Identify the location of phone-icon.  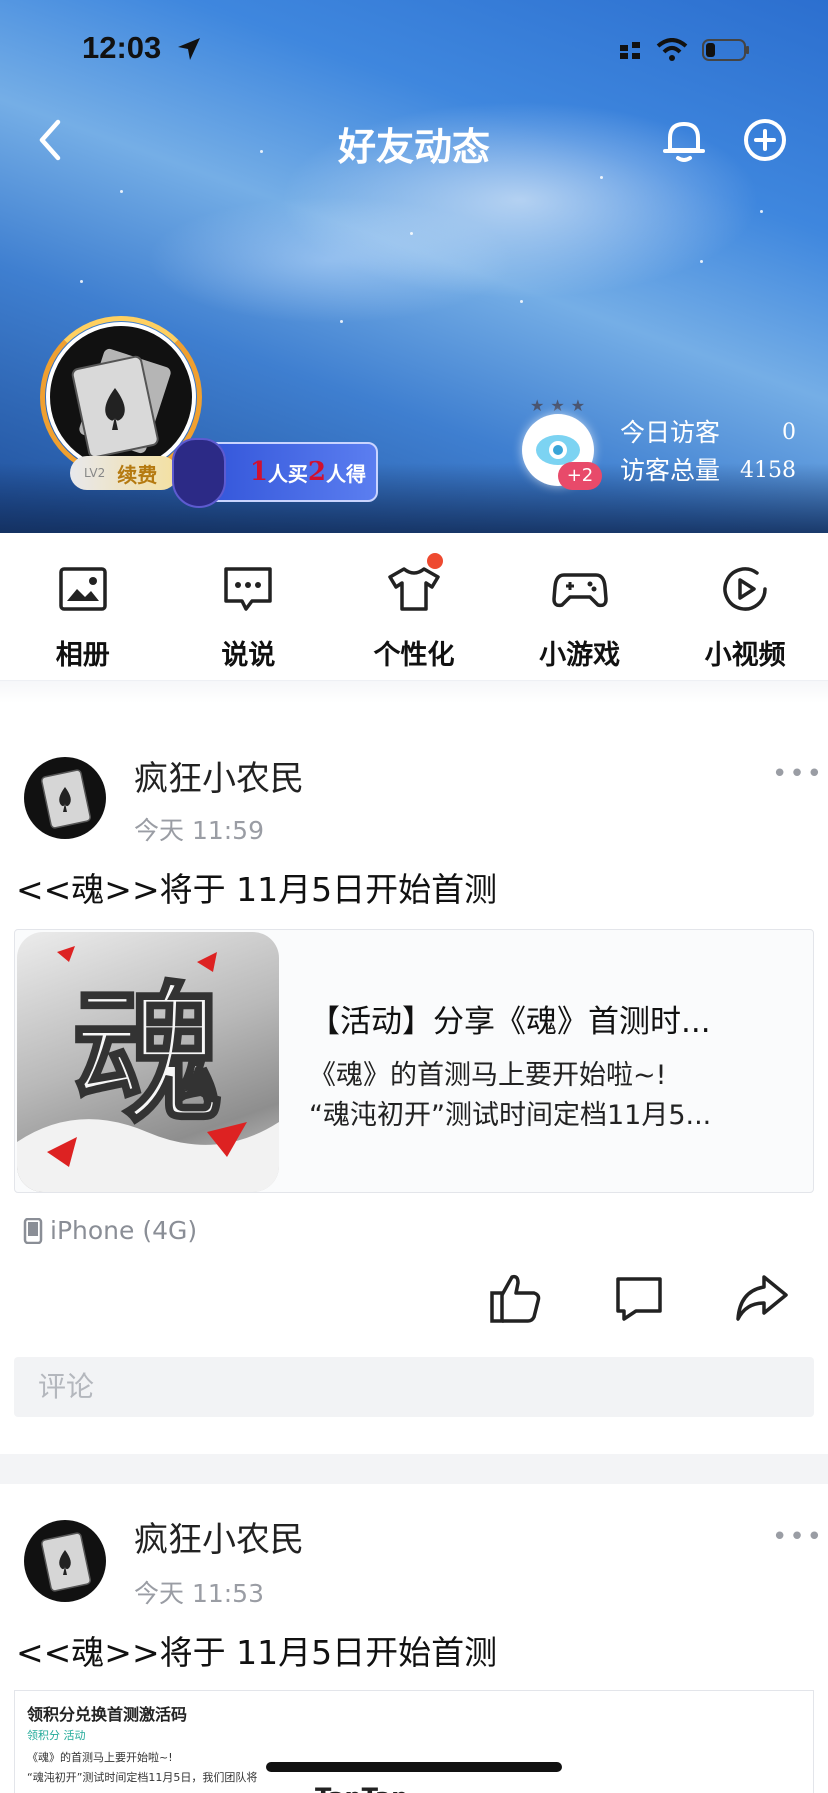
(33, 1230).